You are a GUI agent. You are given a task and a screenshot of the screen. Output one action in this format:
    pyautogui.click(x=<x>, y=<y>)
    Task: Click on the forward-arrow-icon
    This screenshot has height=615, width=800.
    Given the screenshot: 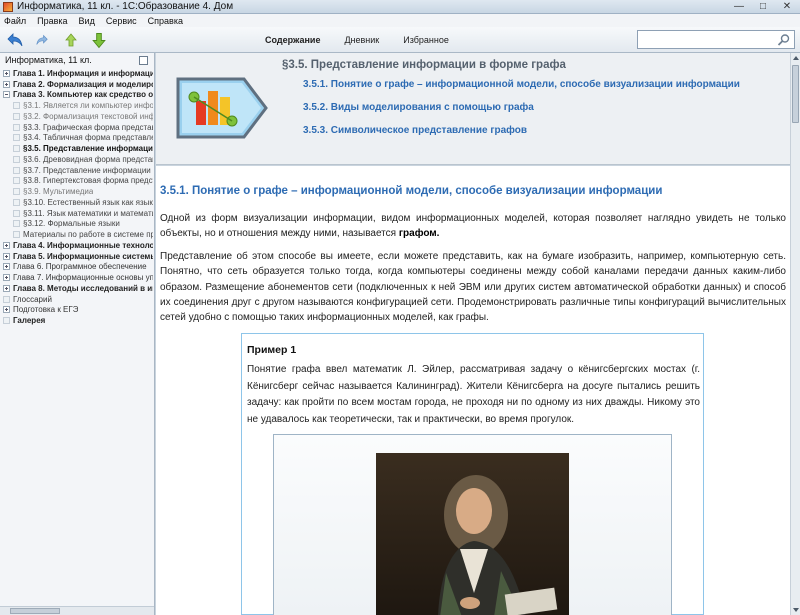 What is the action you would take?
    pyautogui.click(x=42, y=39)
    